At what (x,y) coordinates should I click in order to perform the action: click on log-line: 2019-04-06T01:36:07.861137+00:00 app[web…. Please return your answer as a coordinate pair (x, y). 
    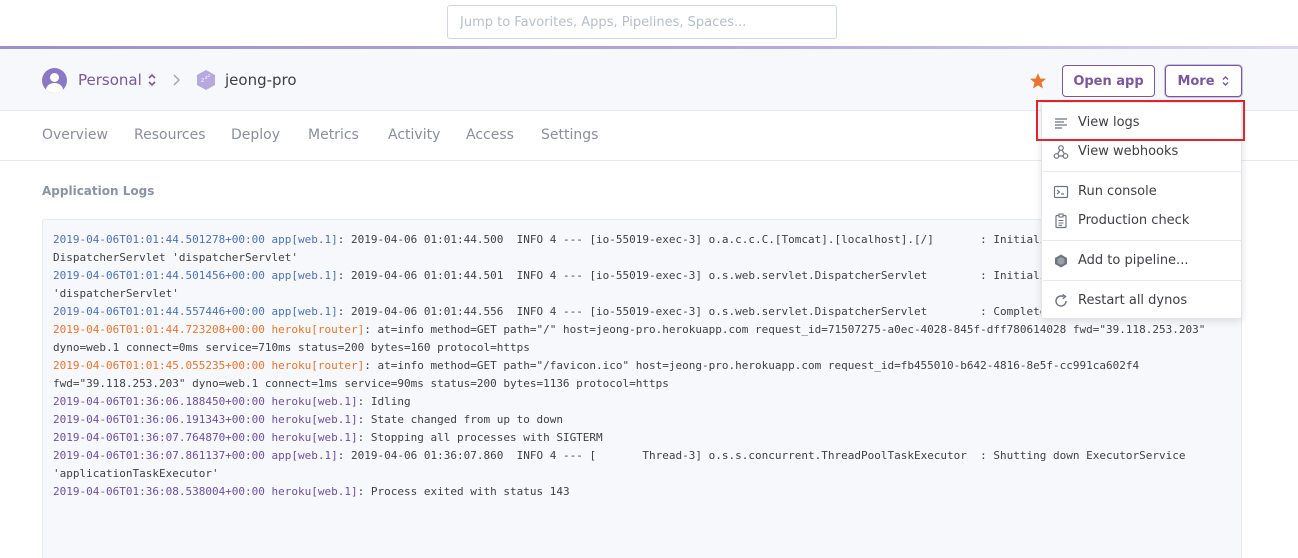
    Looking at the image, I should click on (643, 456).